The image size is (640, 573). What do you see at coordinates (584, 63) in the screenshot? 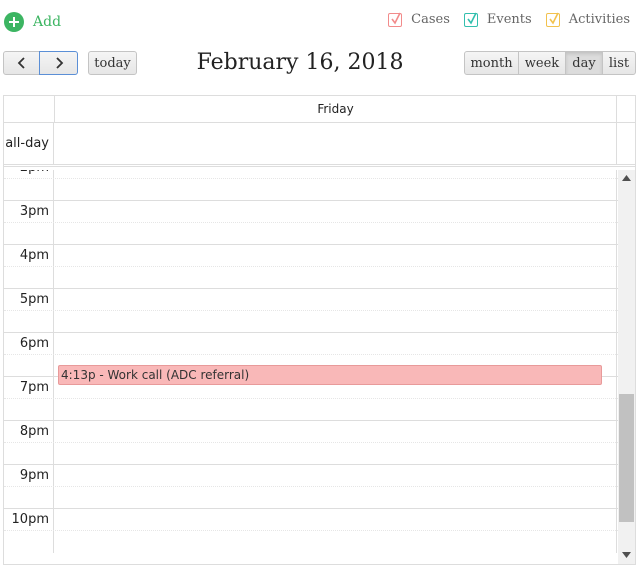
I see `view-day-button: day` at bounding box center [584, 63].